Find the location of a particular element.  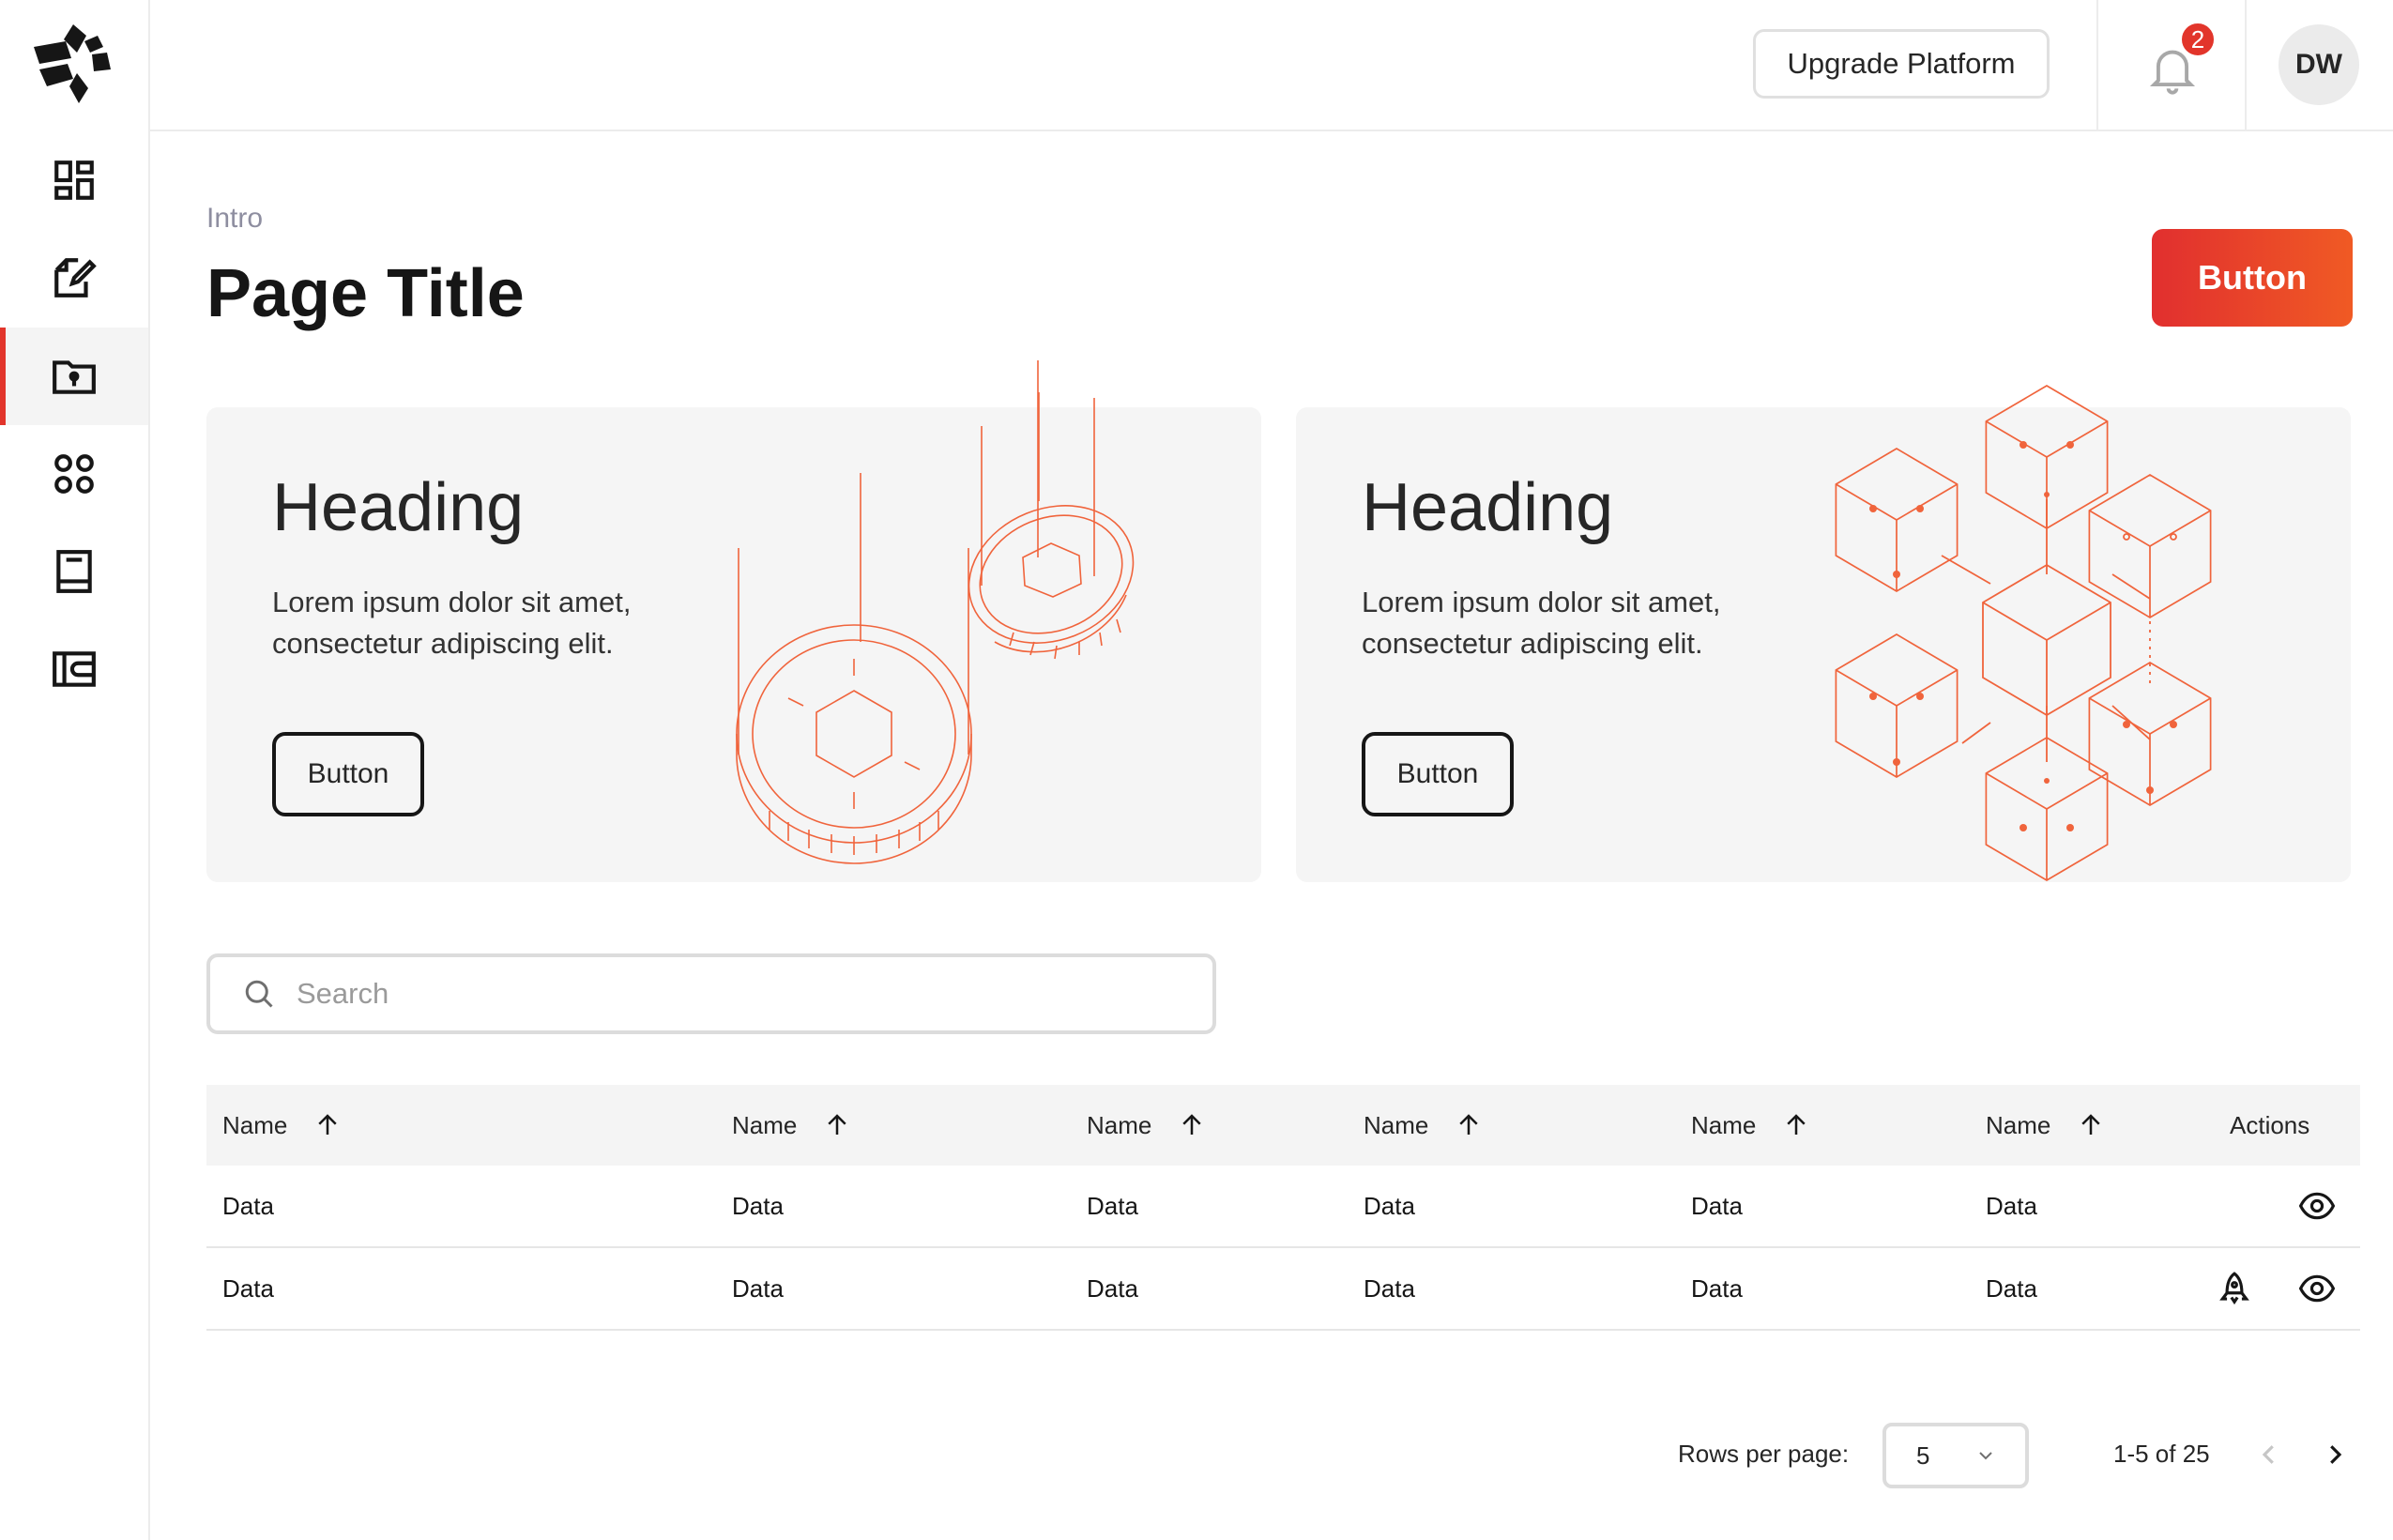

sidebar-item-edit is located at coordinates (74, 278).